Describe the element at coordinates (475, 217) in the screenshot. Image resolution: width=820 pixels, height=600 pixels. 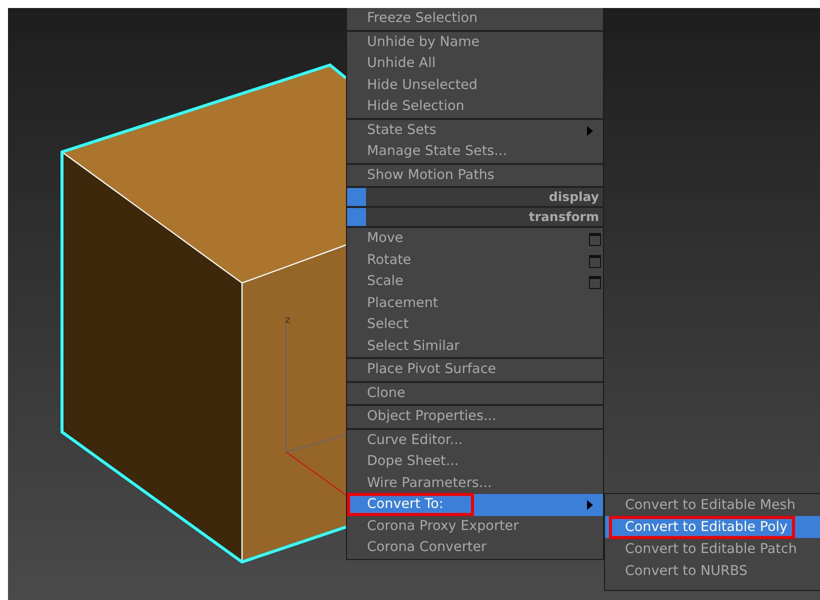
I see `section-header: transform` at that location.